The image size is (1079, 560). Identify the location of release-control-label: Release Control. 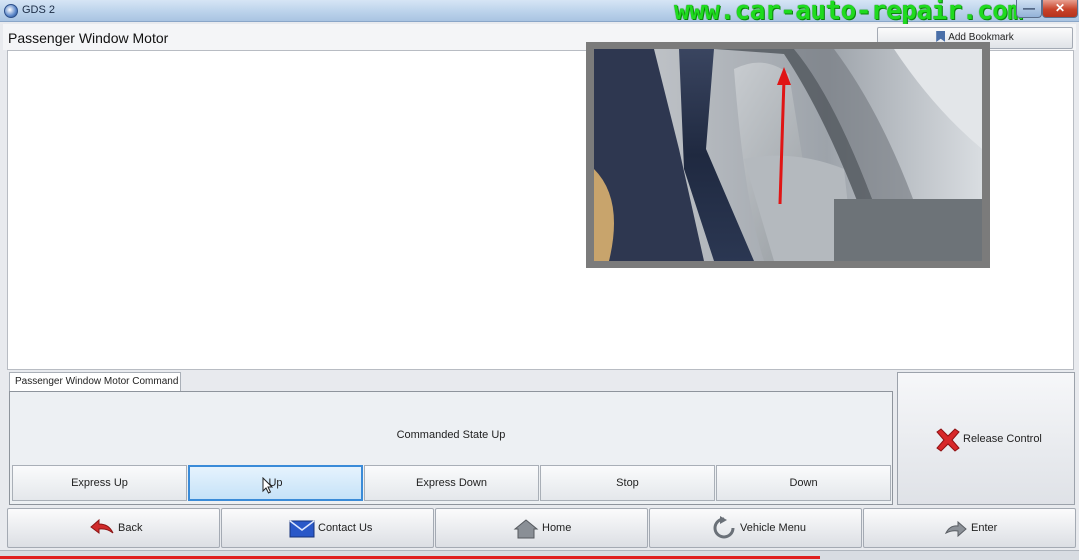
(1002, 439).